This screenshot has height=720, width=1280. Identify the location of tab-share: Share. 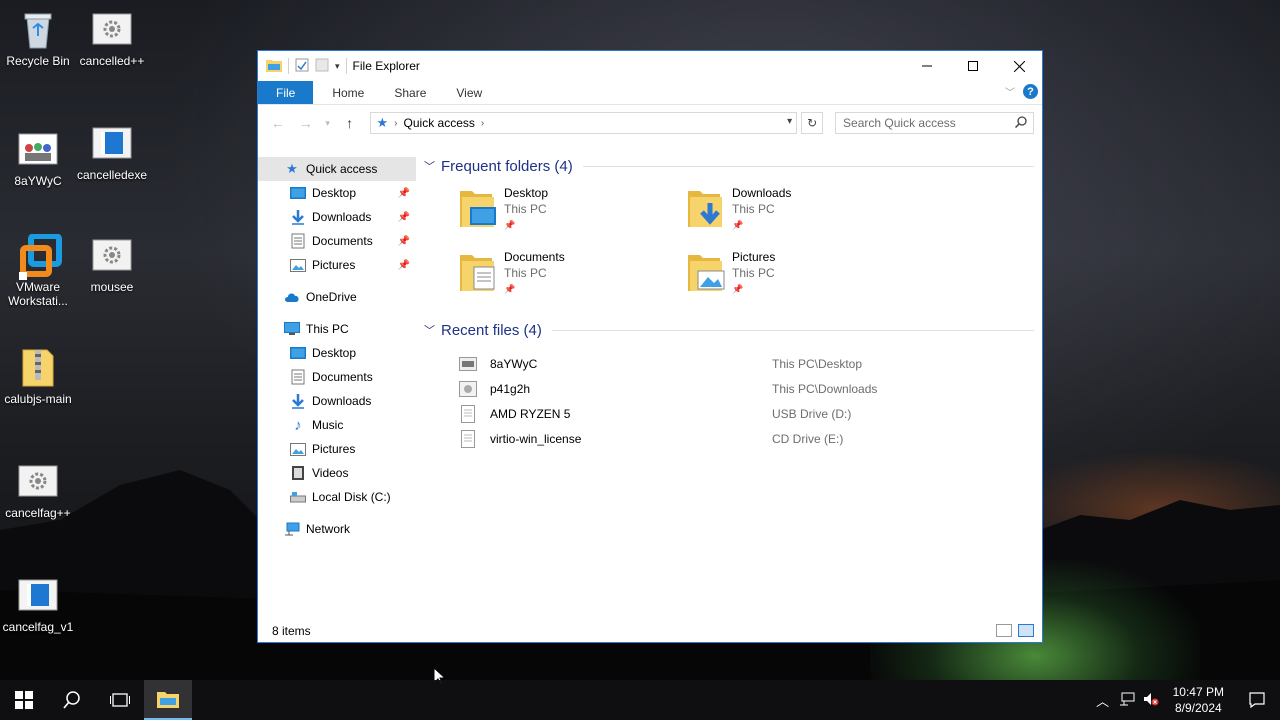
(410, 92).